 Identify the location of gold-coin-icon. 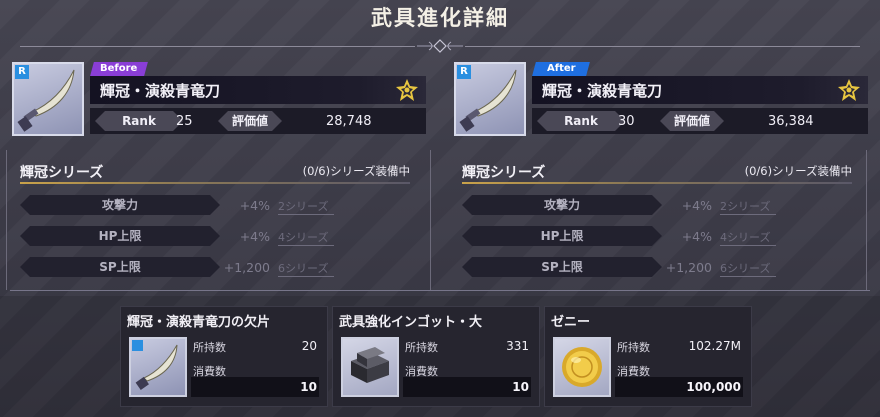
(582, 367).